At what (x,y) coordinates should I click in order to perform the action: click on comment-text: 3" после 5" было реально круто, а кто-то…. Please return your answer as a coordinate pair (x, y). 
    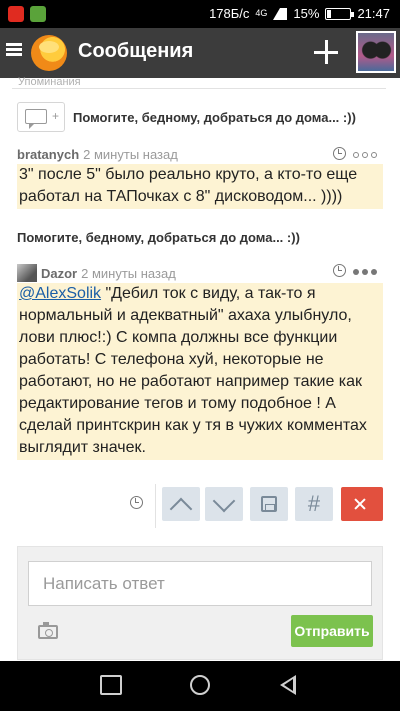
    Looking at the image, I should click on (200, 186).